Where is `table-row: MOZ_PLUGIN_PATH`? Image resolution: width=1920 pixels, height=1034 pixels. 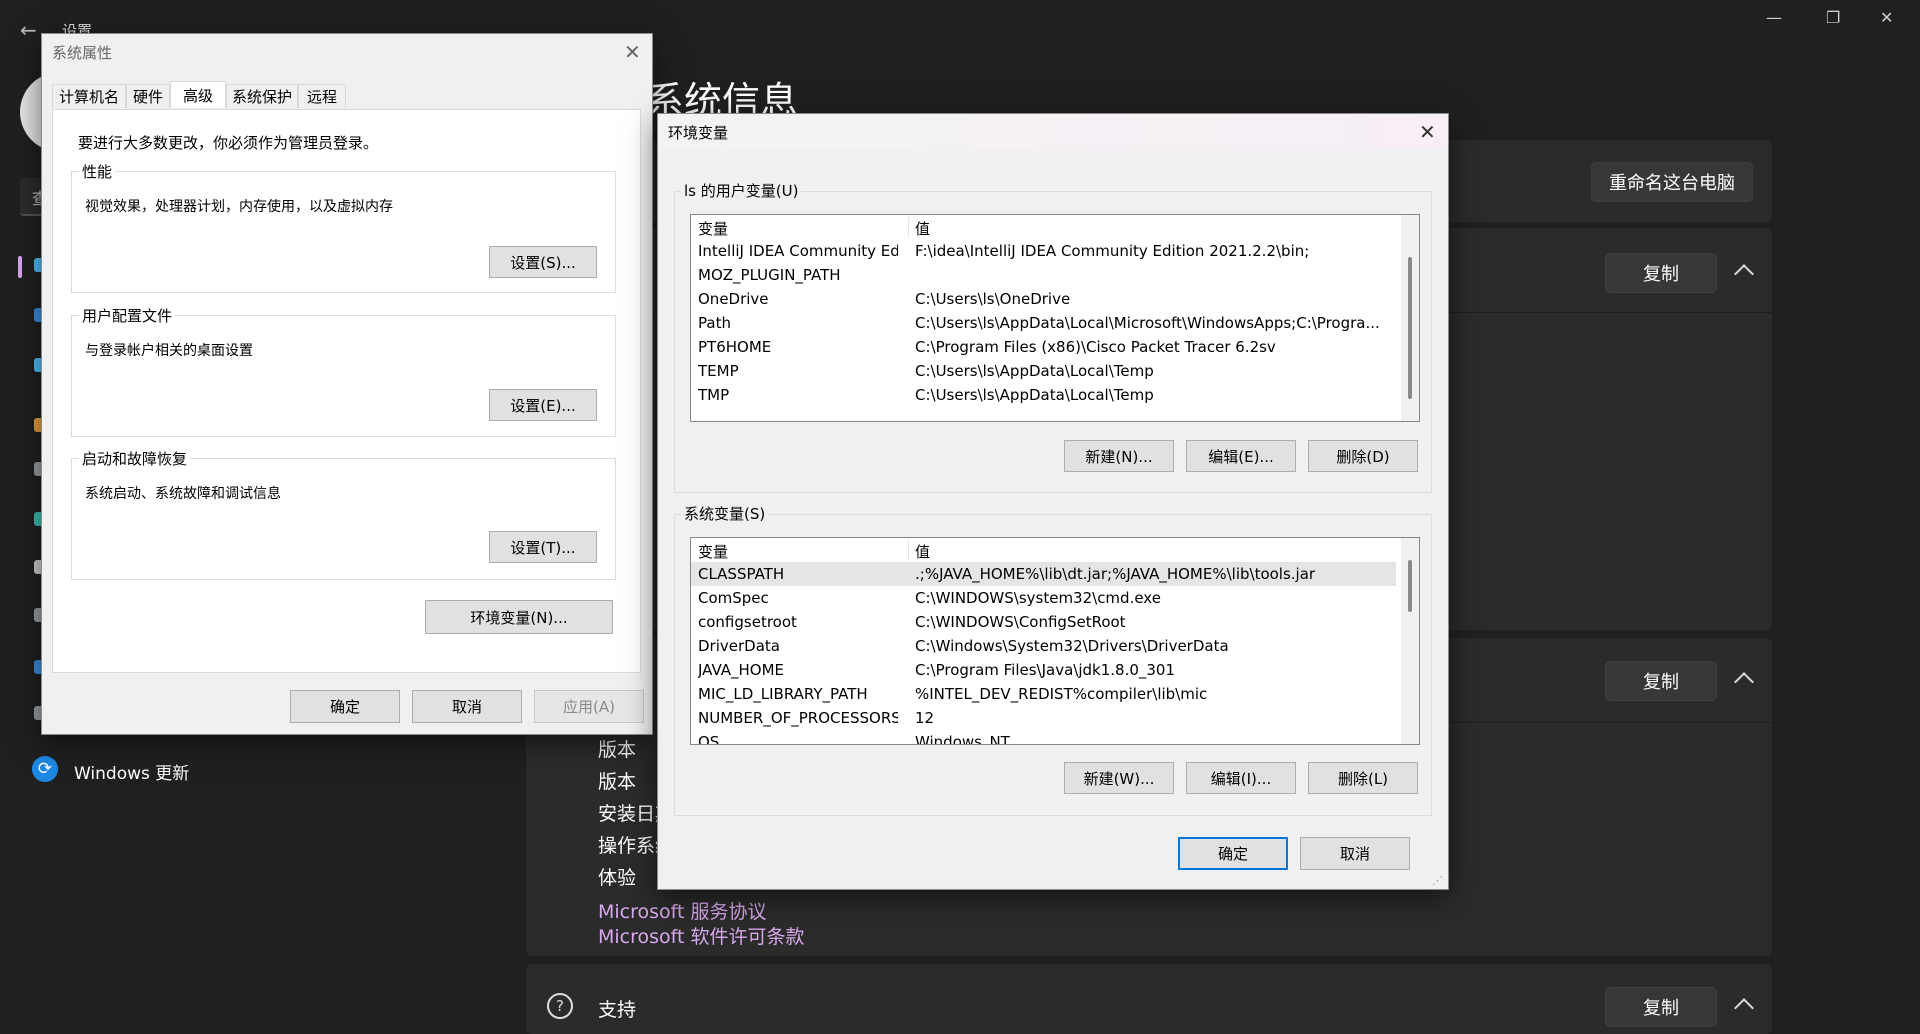 table-row: MOZ_PLUGIN_PATH is located at coordinates (1043, 275).